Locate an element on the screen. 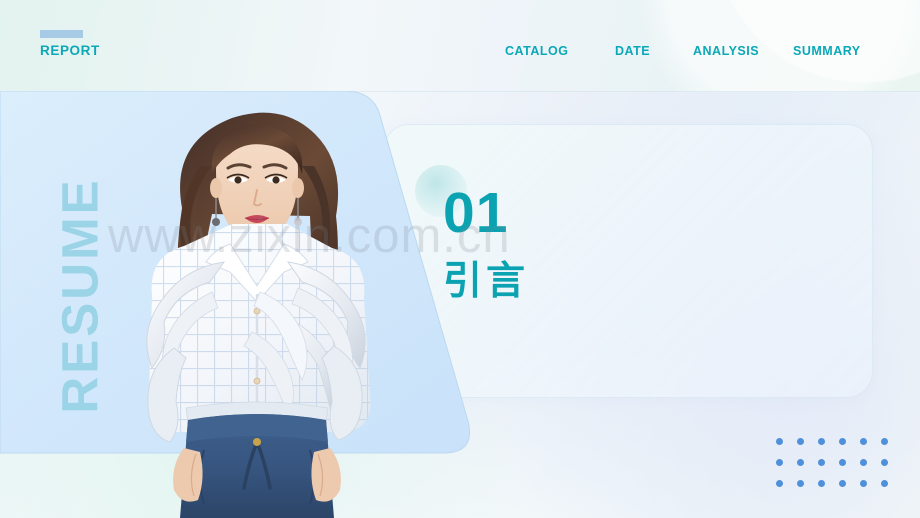 Image resolution: width=920 pixels, height=518 pixels. vertical-title-resume: RESUME is located at coordinates (80, 295).